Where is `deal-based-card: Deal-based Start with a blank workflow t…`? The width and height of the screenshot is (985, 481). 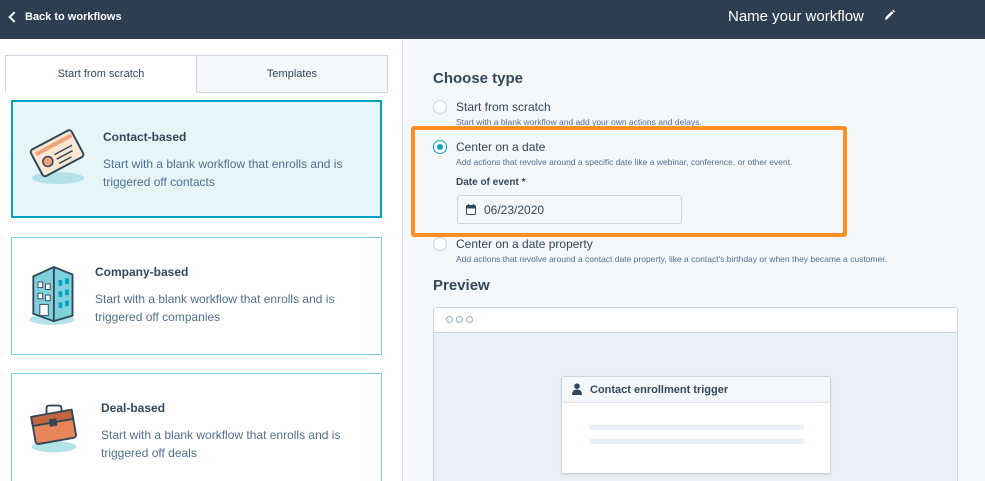
deal-based-card: Deal-based Start with a blank workflow t… is located at coordinates (196, 427).